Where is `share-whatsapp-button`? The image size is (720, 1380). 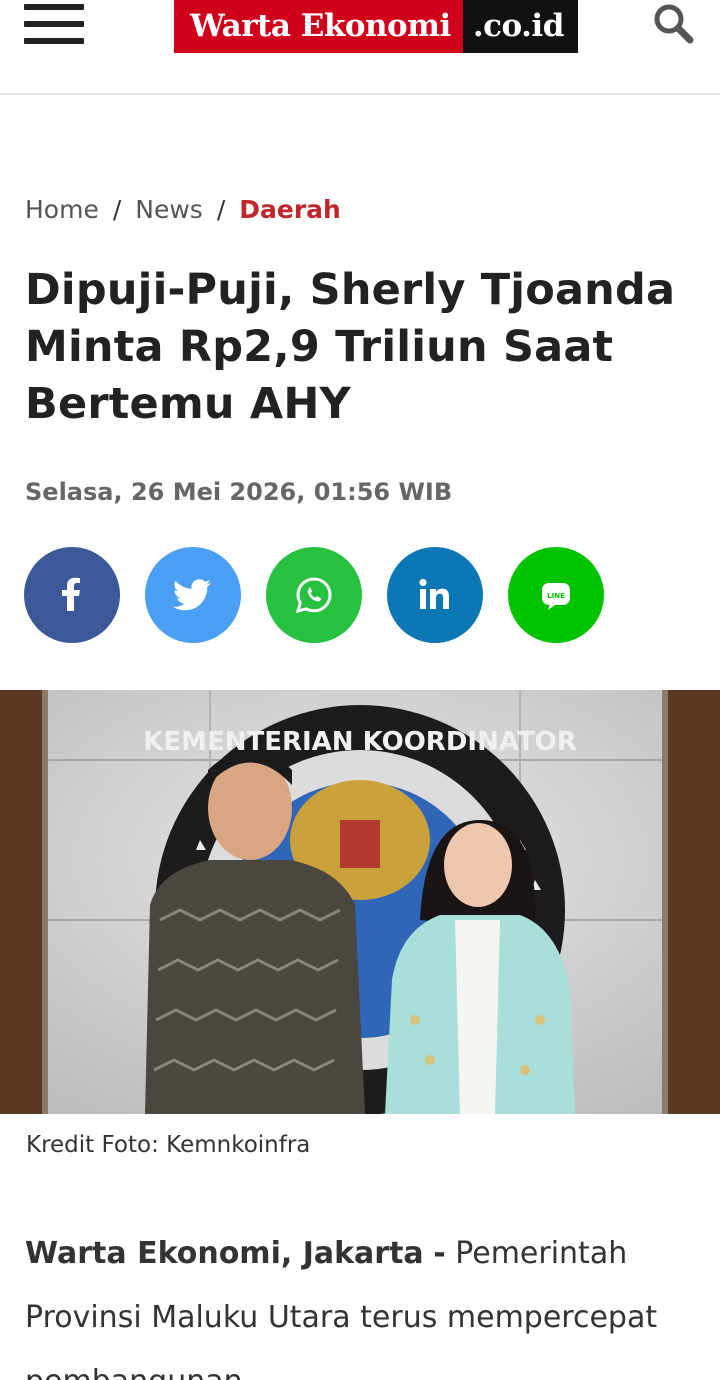
share-whatsapp-button is located at coordinates (314, 595).